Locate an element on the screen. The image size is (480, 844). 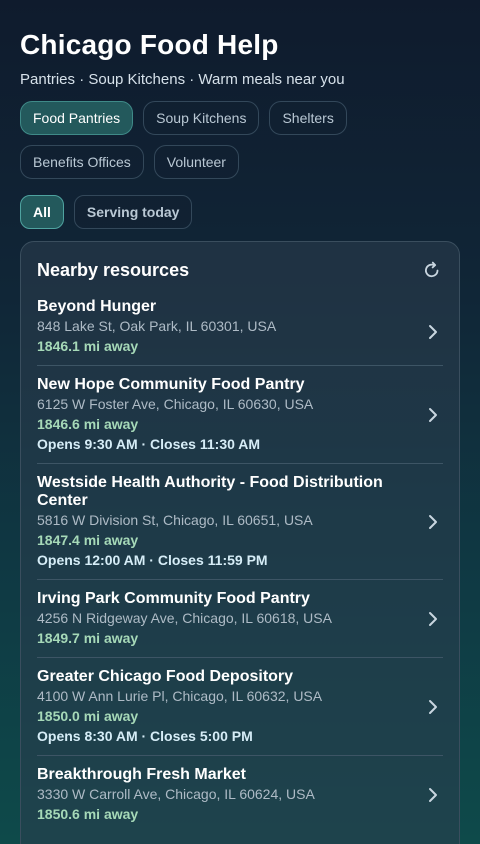
filter-serving-today: Serving today is located at coordinates (133, 212).